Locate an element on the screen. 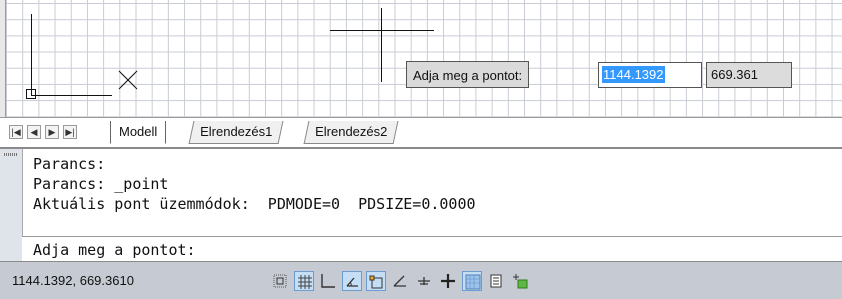  ucs-origin-box is located at coordinates (31, 94).